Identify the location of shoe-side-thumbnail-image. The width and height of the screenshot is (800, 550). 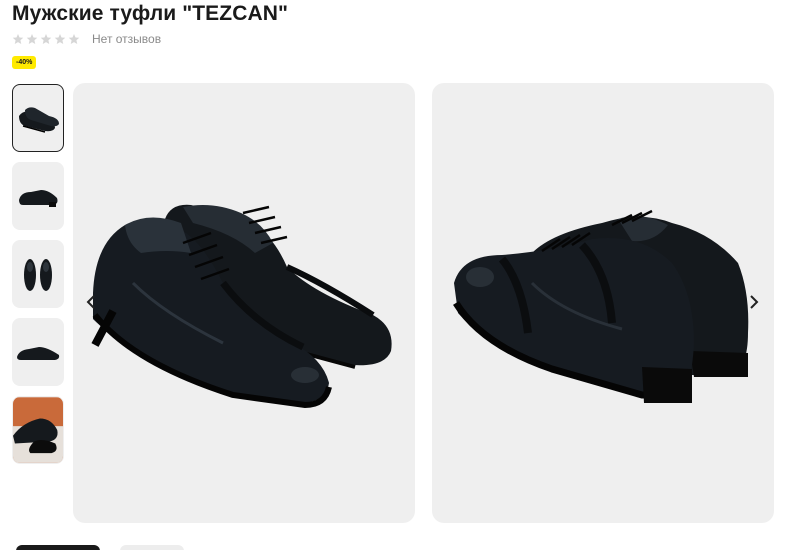
(38, 198).